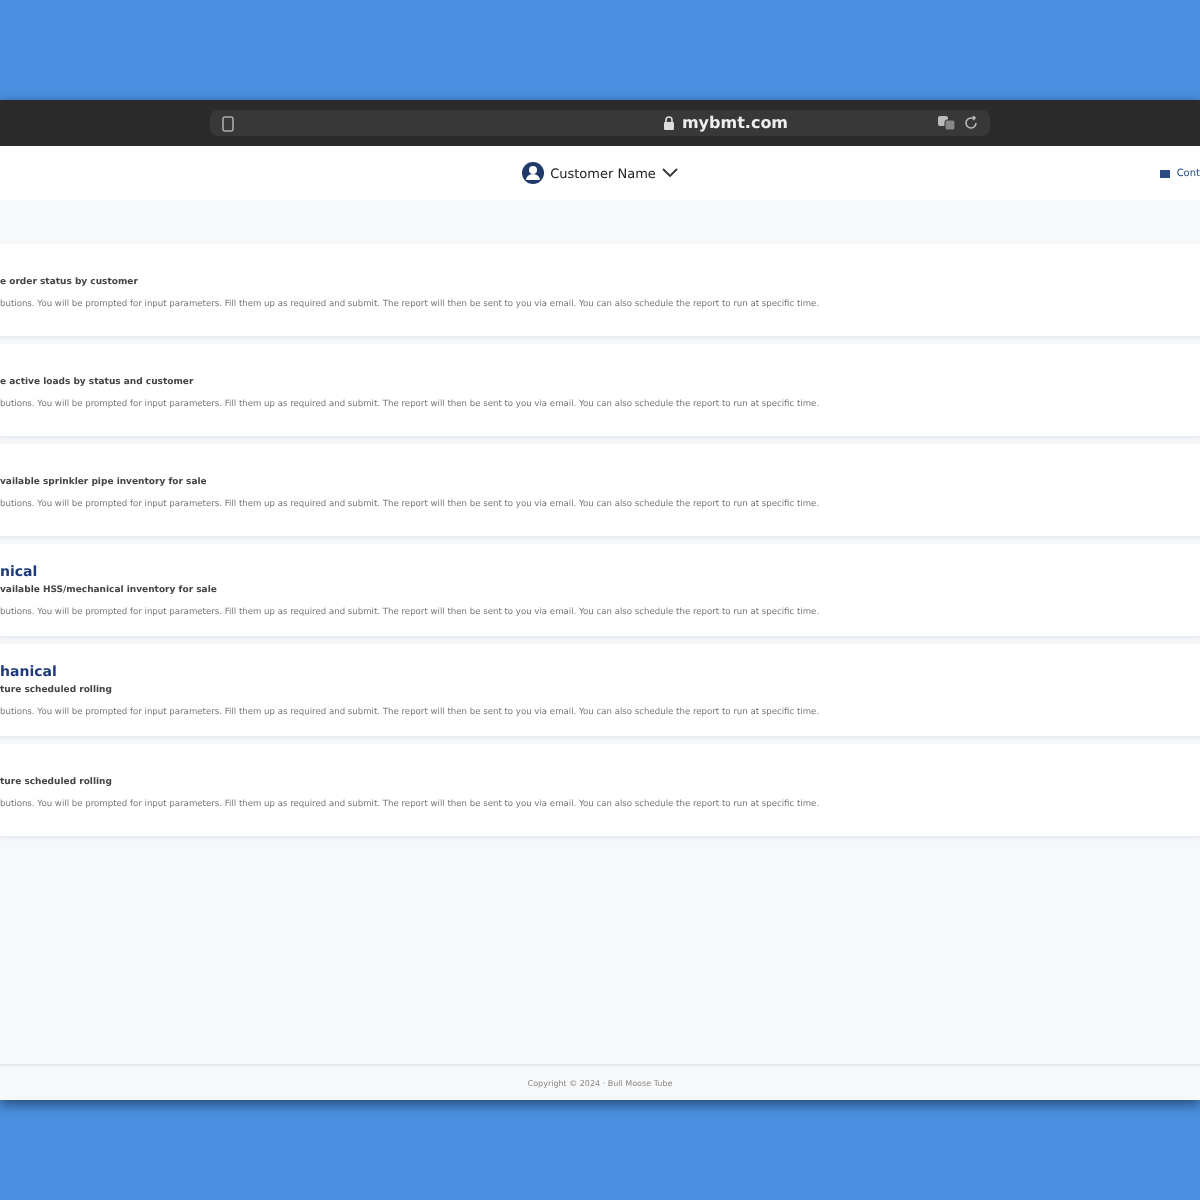 Image resolution: width=1200 pixels, height=1200 pixels. What do you see at coordinates (668, 123) in the screenshot?
I see `lock-icon` at bounding box center [668, 123].